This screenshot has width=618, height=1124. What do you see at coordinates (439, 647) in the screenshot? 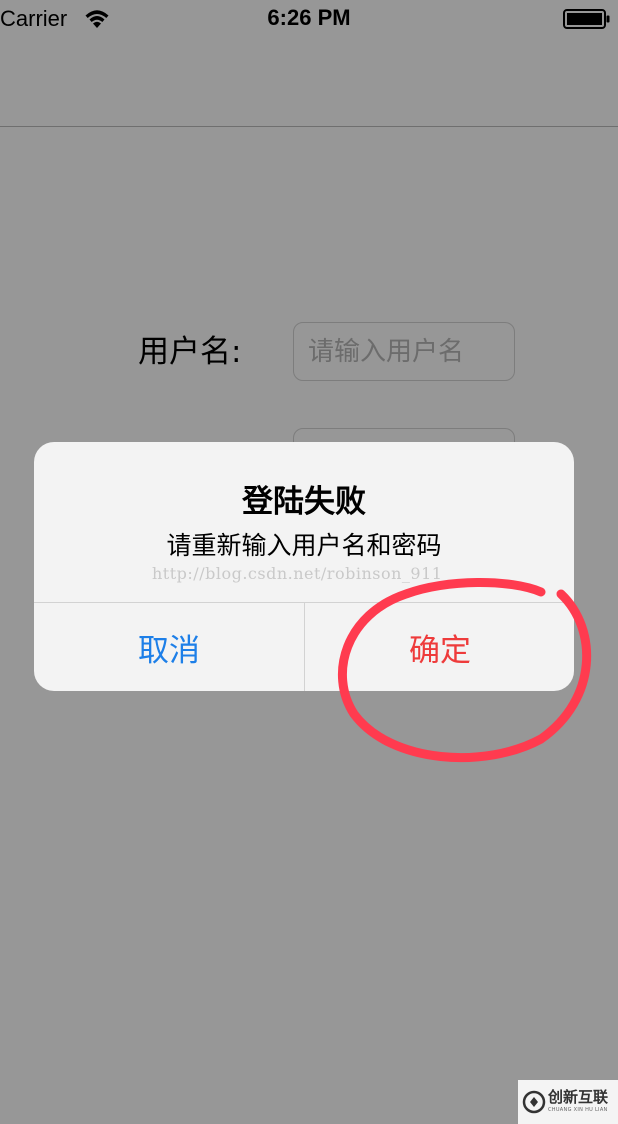
I see `confirm-button: 确定` at bounding box center [439, 647].